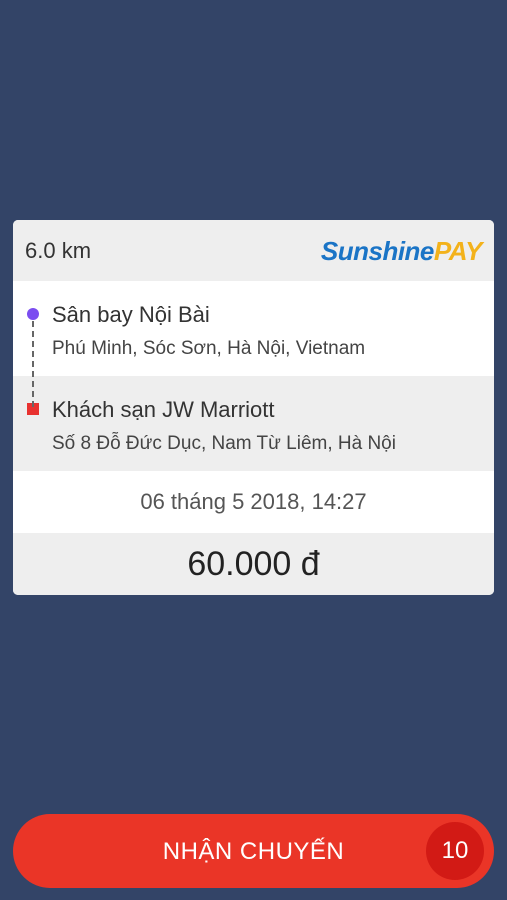 The image size is (507, 900). What do you see at coordinates (253, 250) in the screenshot?
I see `card-header: 6.0 km Sunshine PAY` at bounding box center [253, 250].